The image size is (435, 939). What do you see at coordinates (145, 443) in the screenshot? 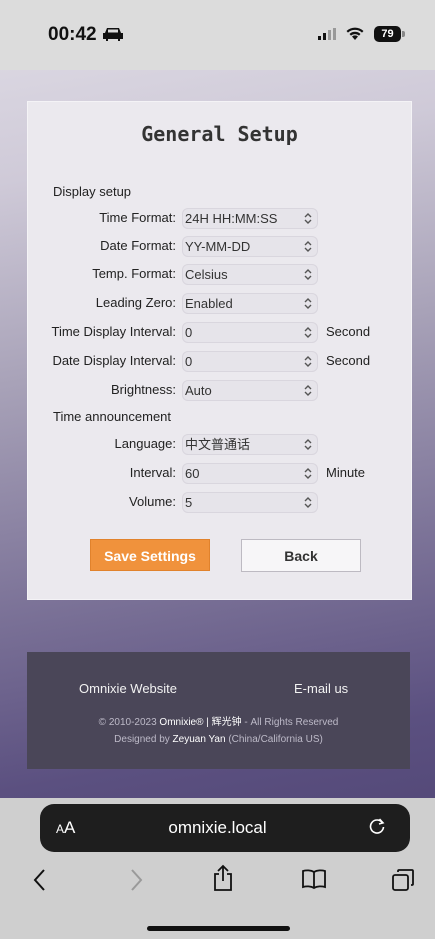
I see `setting-label: Language:` at bounding box center [145, 443].